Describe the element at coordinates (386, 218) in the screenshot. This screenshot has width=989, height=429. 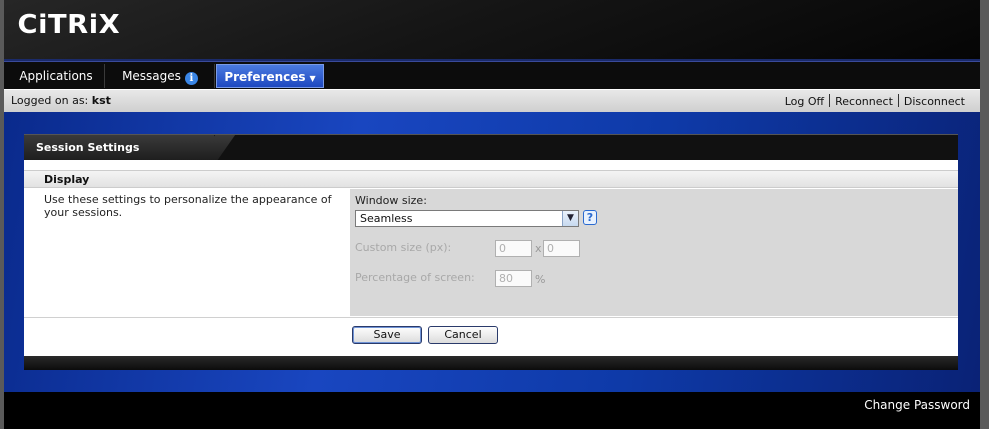
I see `window-size-value: Seamless` at that location.